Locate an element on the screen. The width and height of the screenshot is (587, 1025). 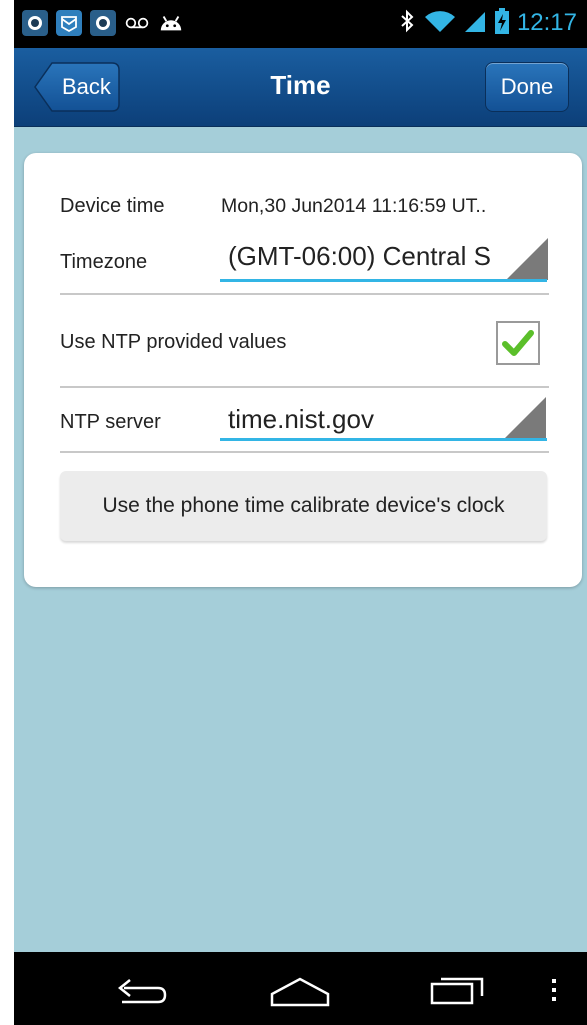
title-bar: Back Time Done is located at coordinates (300, 87).